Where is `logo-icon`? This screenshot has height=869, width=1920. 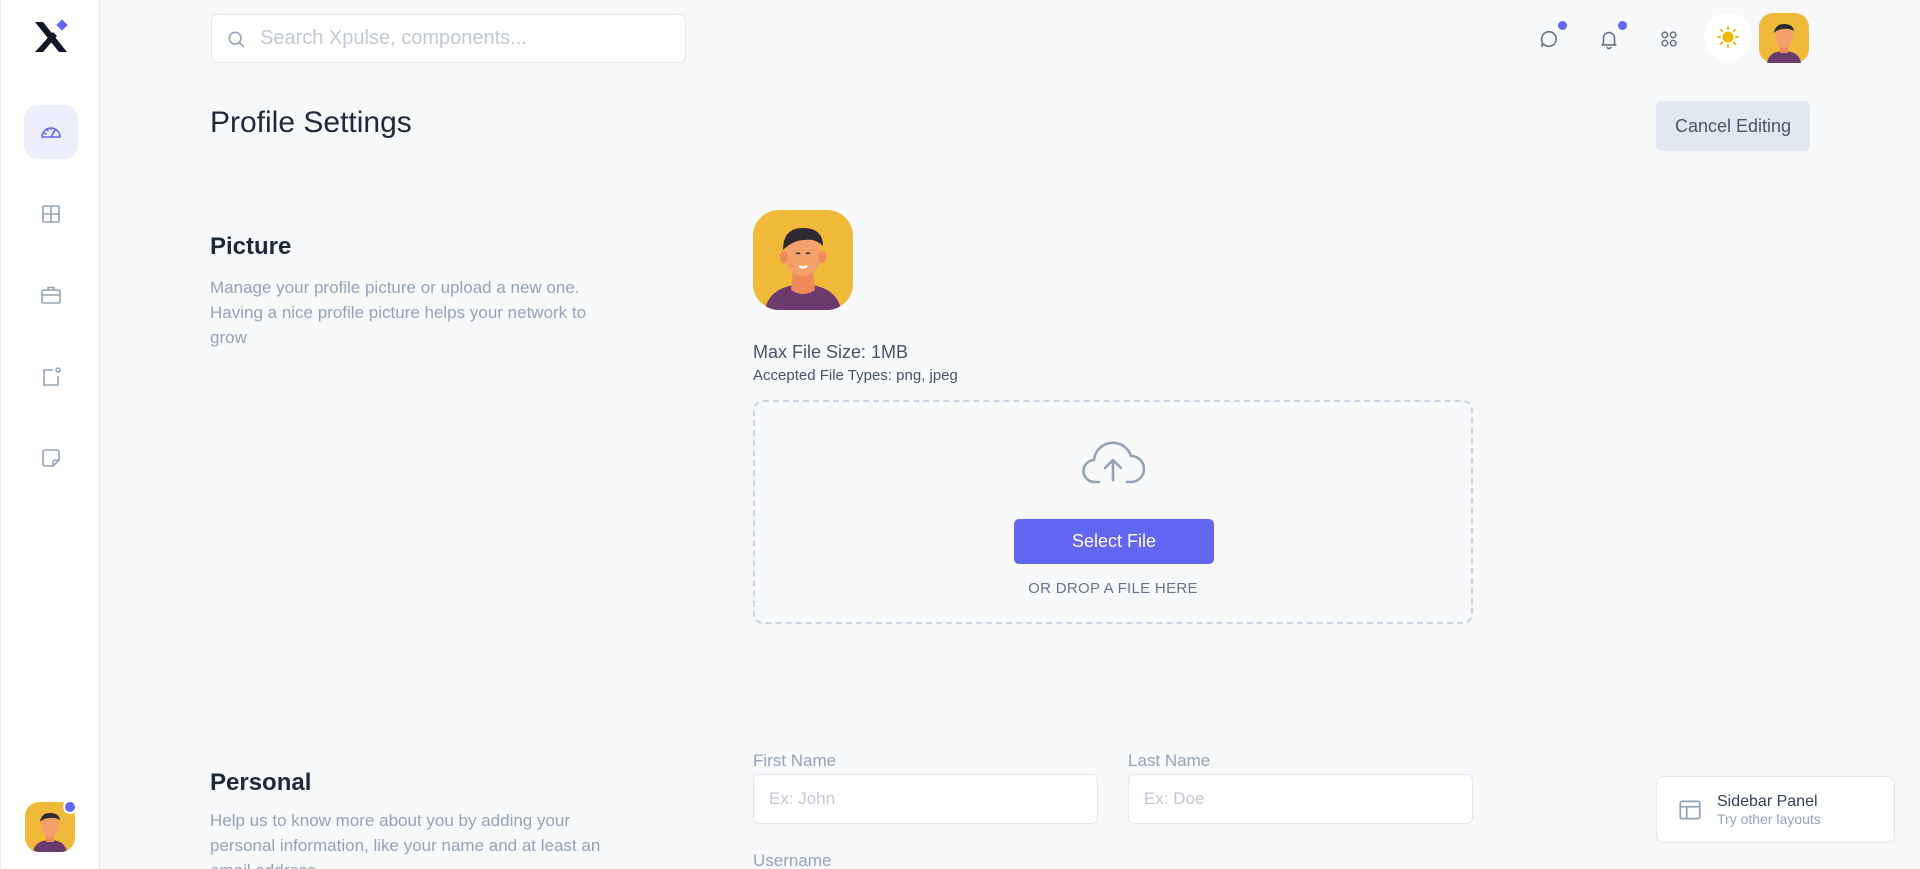
logo-icon is located at coordinates (51, 38).